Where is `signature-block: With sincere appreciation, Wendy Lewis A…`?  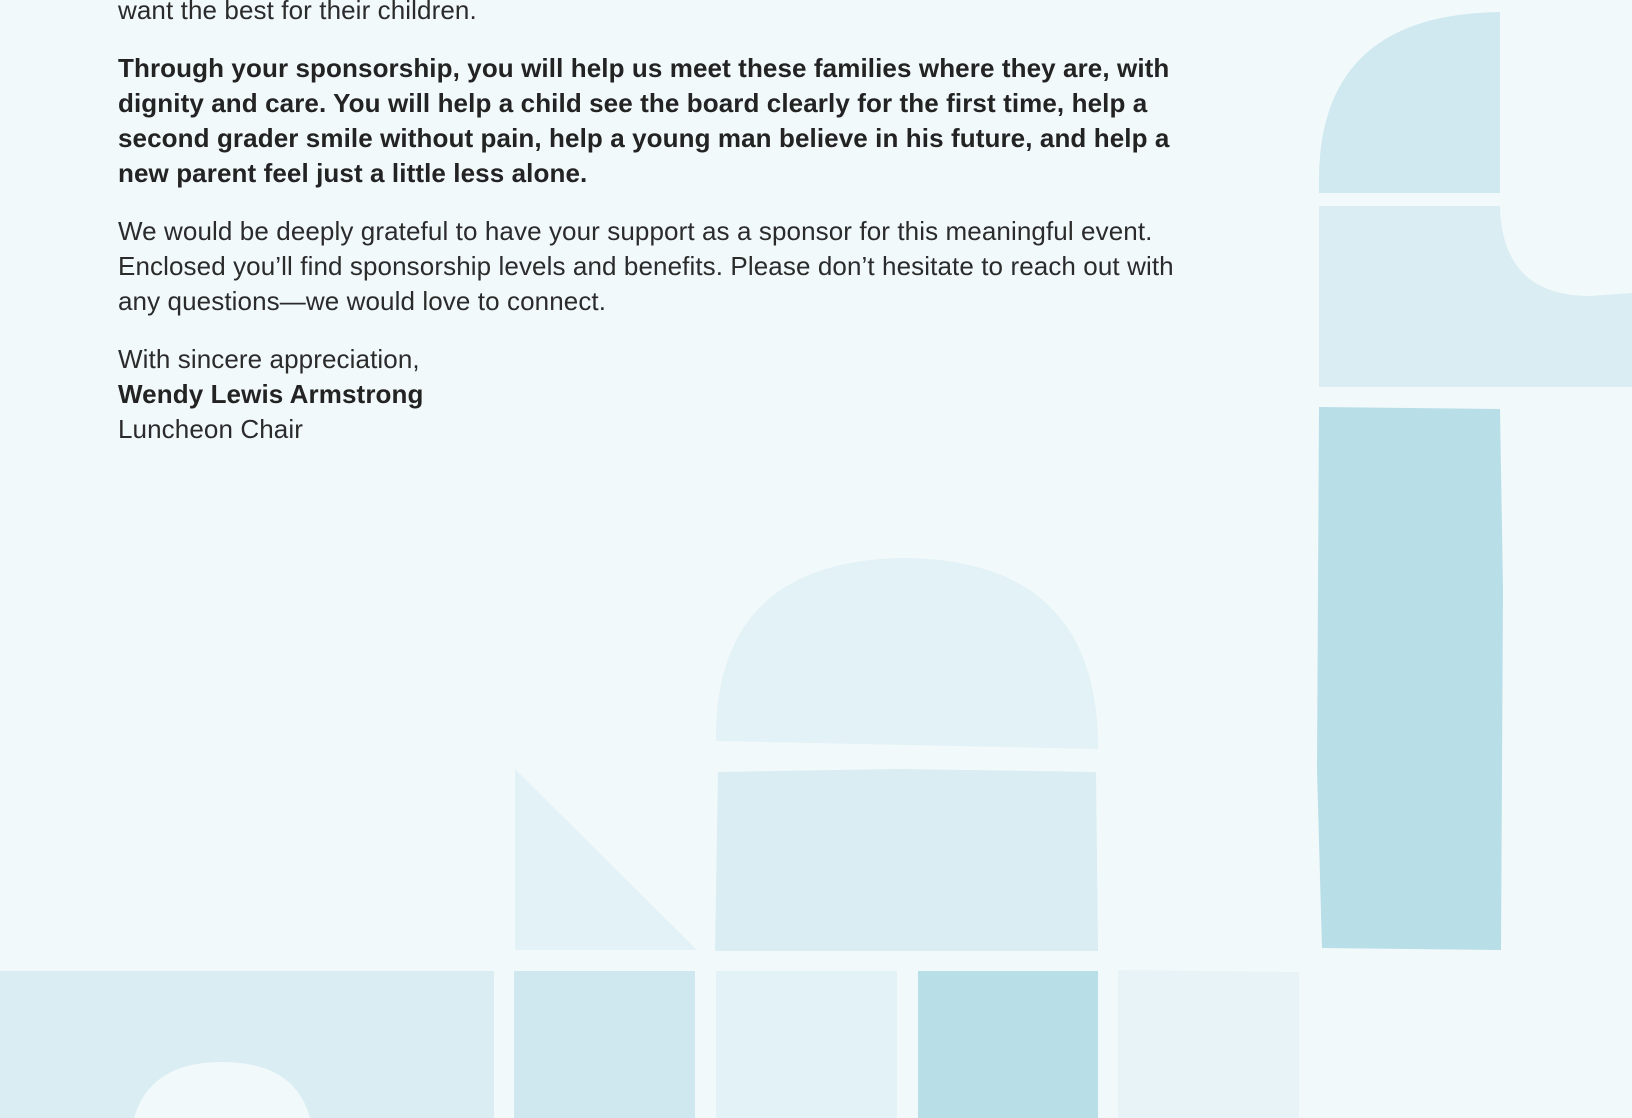
signature-block: With sincere appreciation, Wendy Lewis A… is located at coordinates (663, 394).